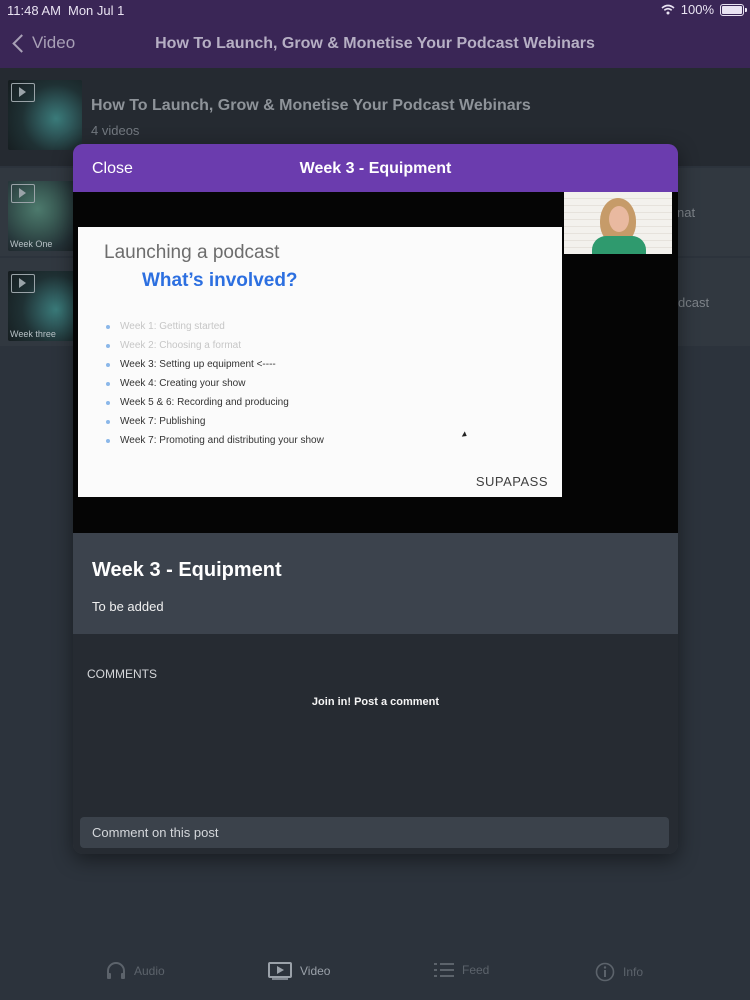  What do you see at coordinates (686, 212) in the screenshot?
I see `list-item-title: nat` at bounding box center [686, 212].